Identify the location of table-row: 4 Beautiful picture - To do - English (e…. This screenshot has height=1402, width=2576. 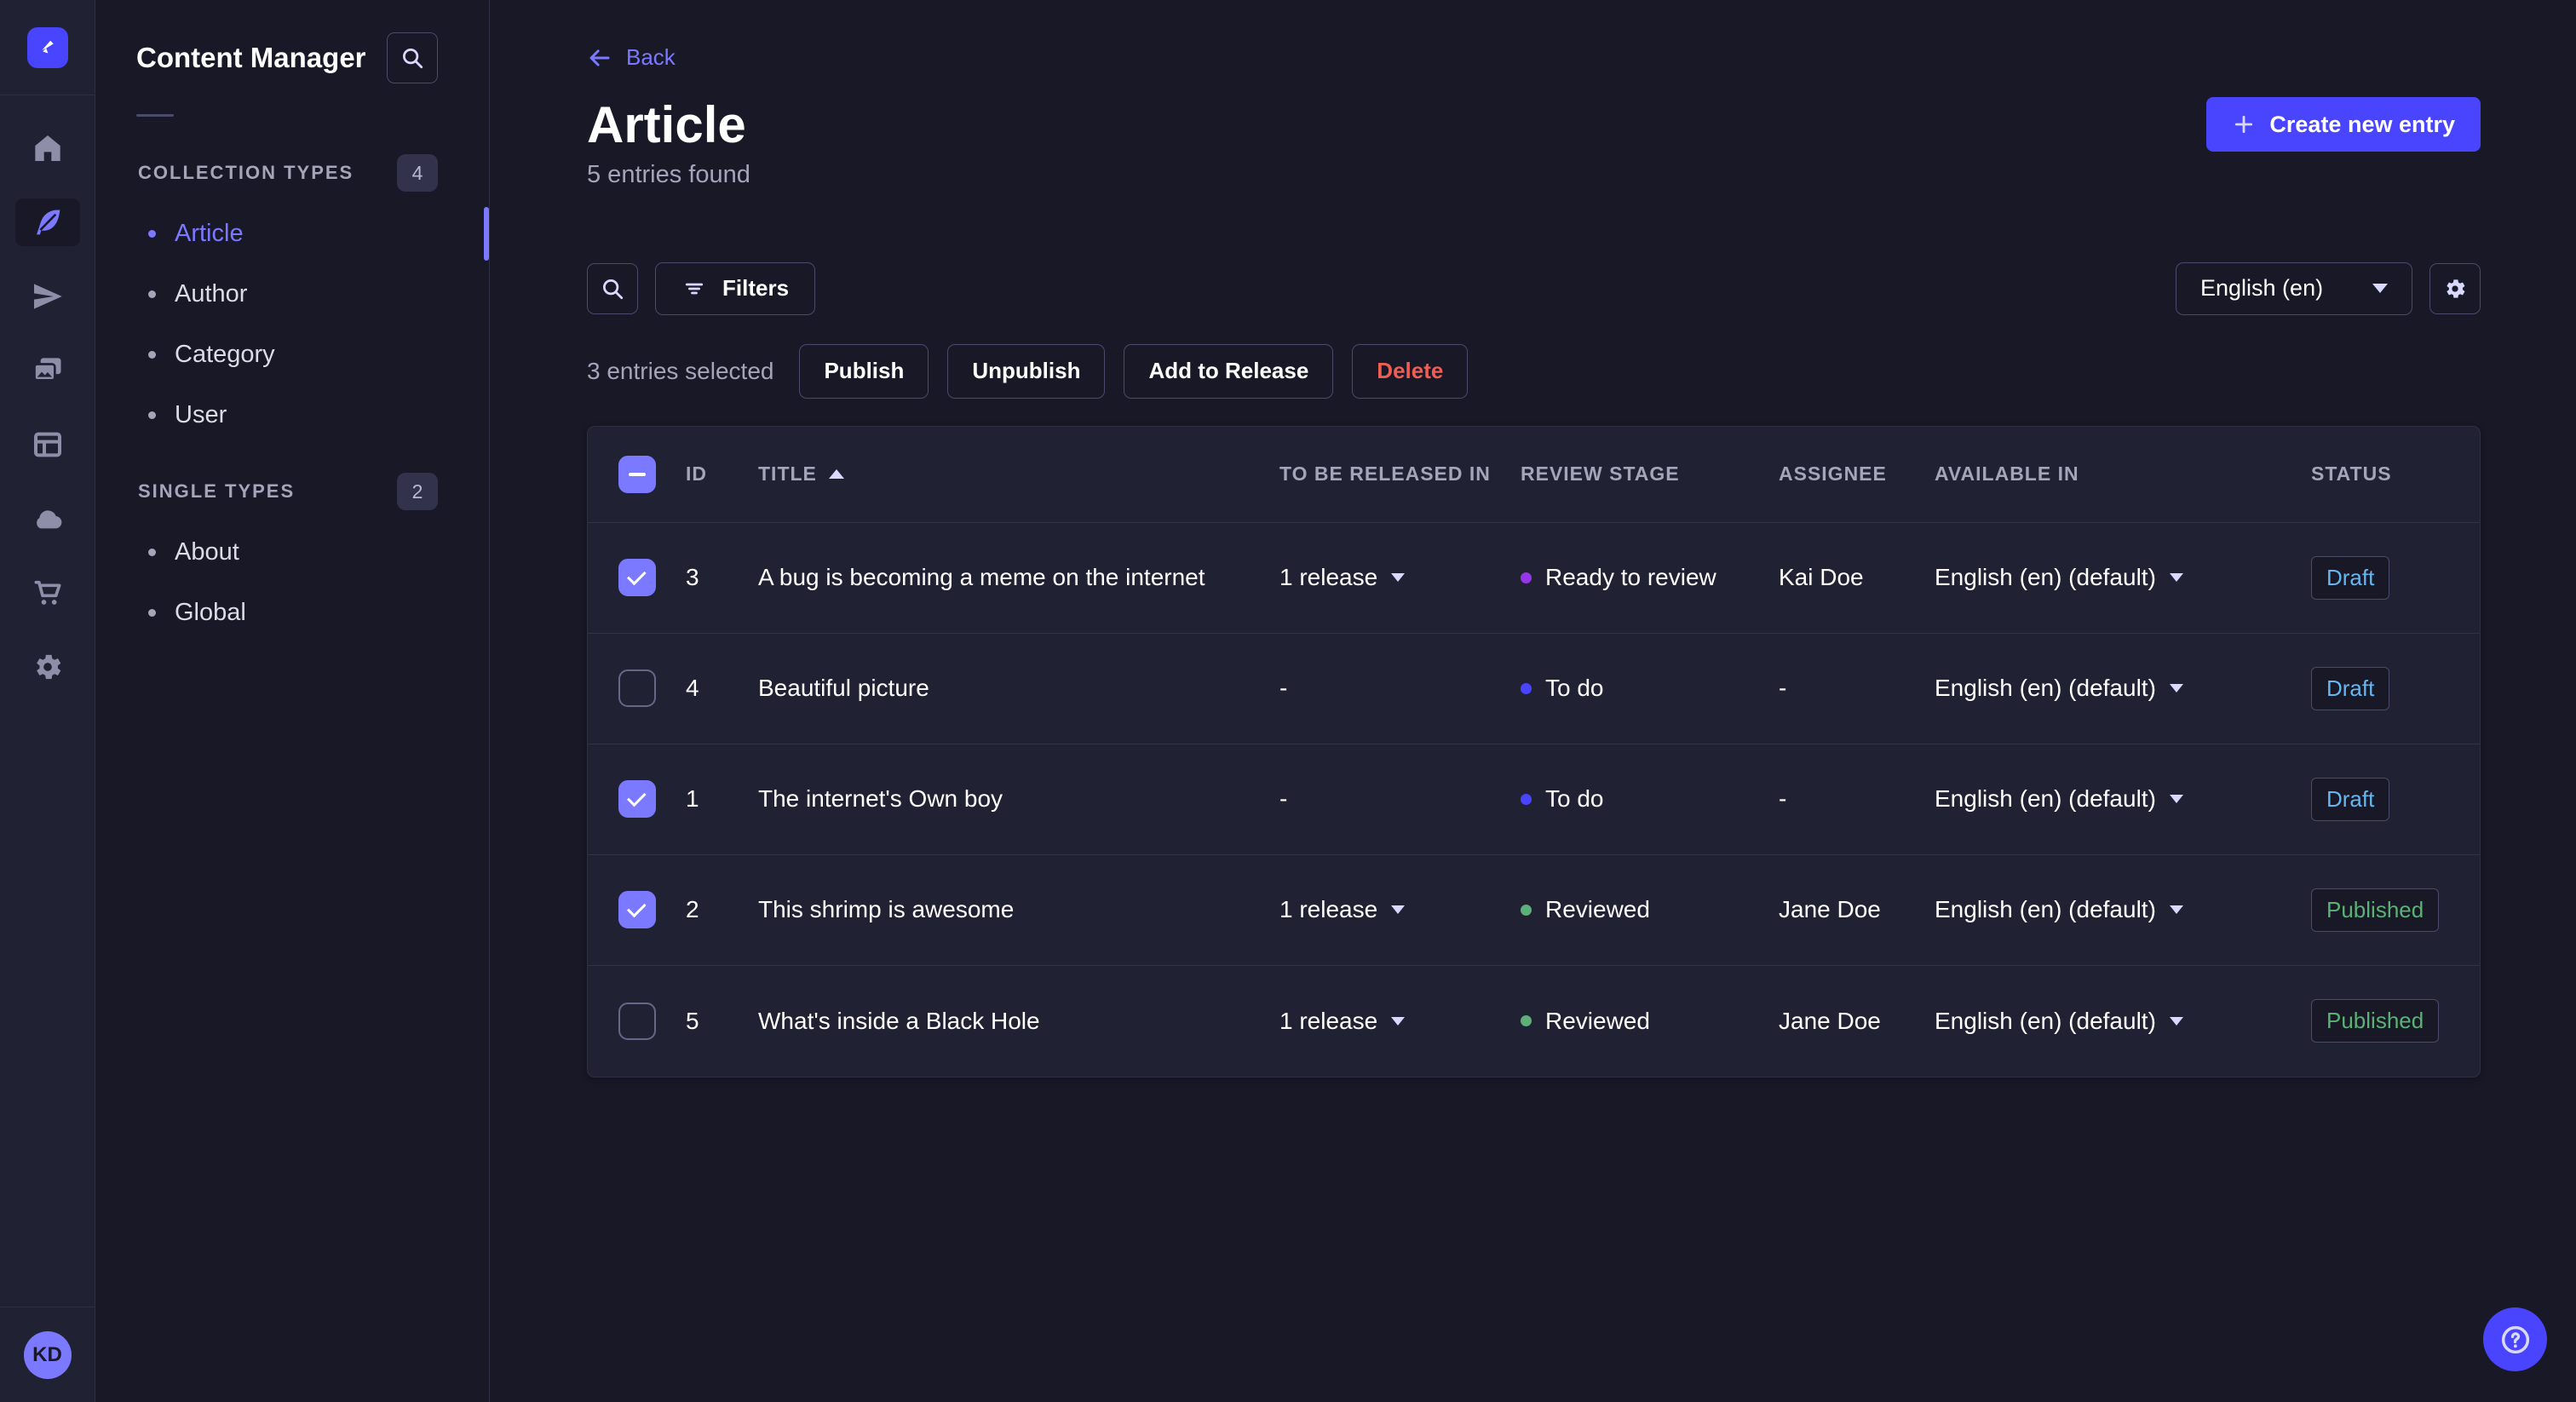
(1534, 689).